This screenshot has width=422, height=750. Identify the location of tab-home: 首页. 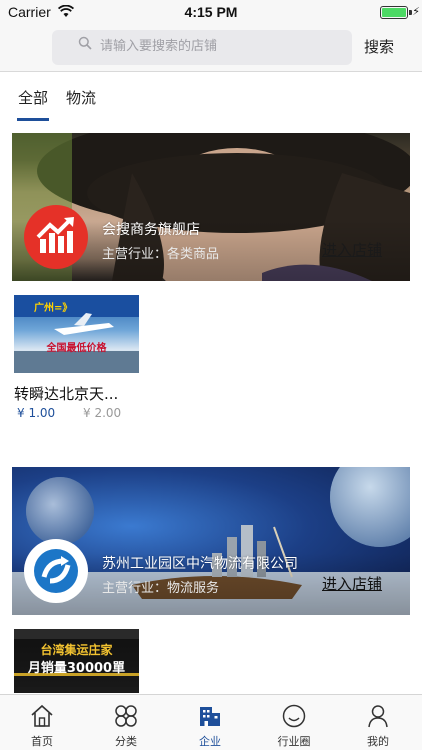
(42, 722).